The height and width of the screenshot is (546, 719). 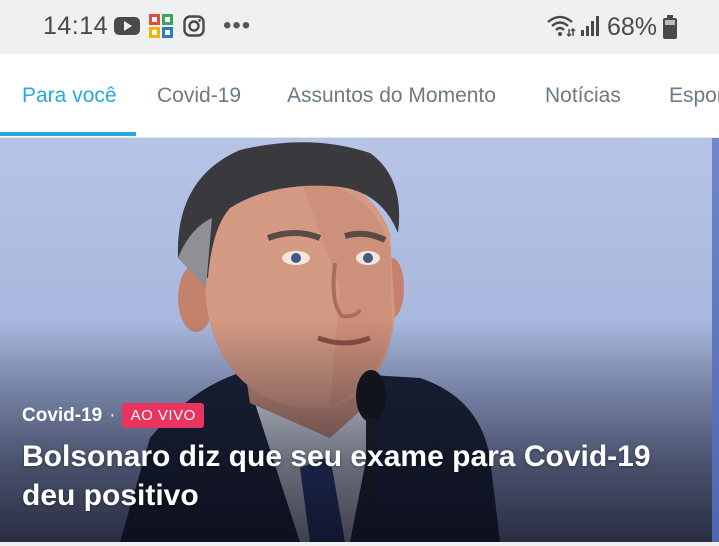 What do you see at coordinates (583, 96) in the screenshot?
I see `tab-noticias: Notícias` at bounding box center [583, 96].